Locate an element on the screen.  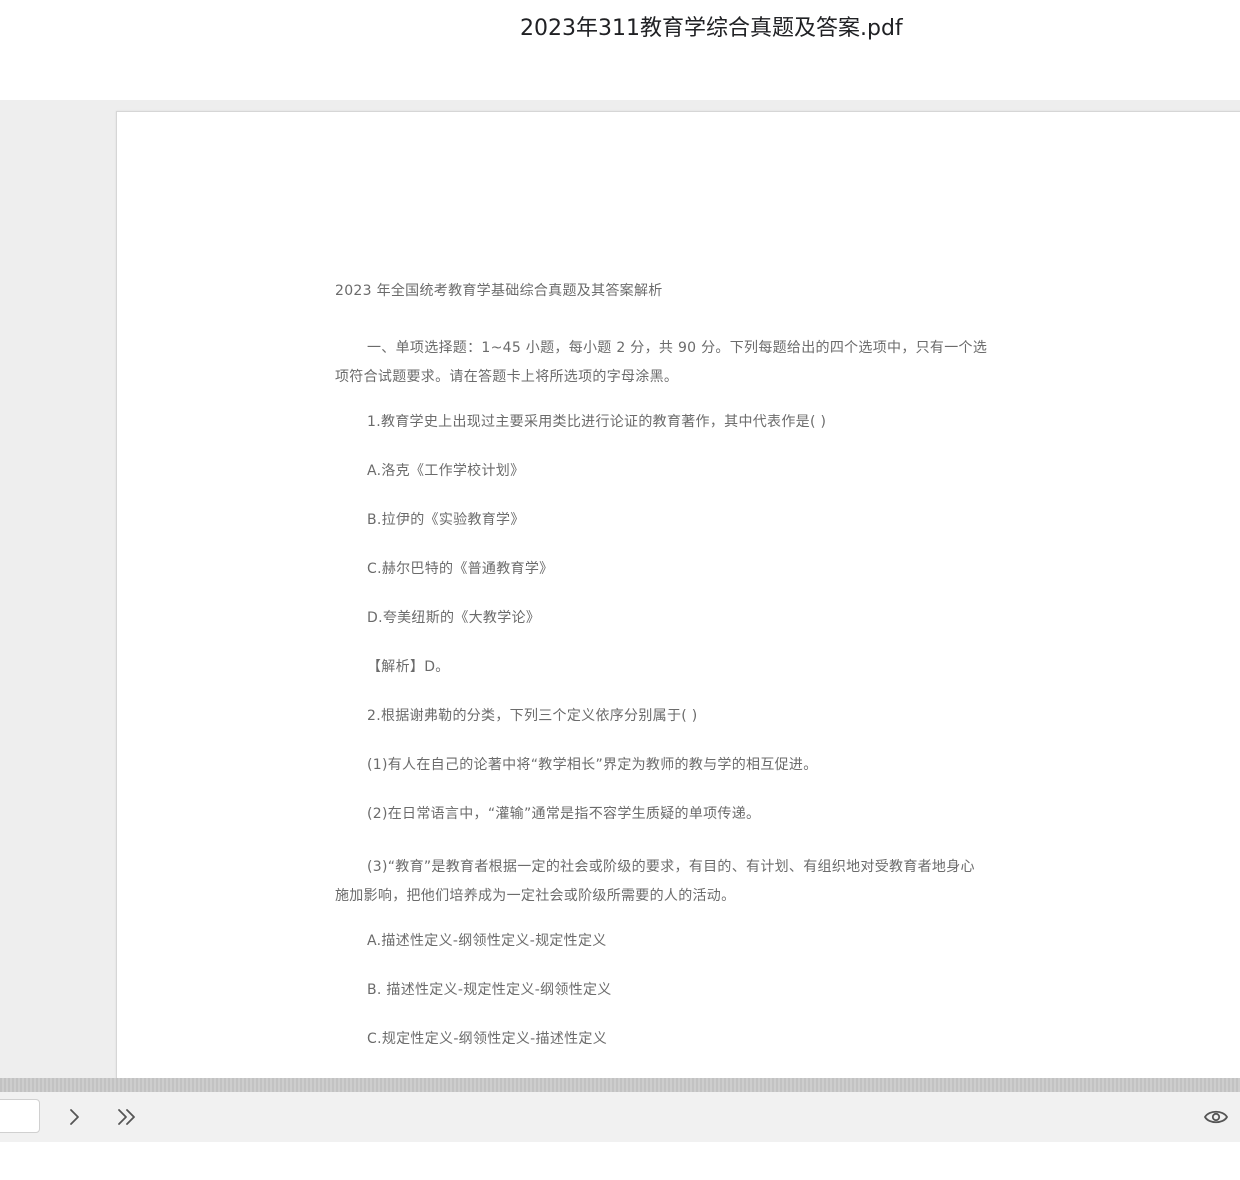
section-line-2: 项符合试题要求。请在答题卡上将所选项的字母涂黑。 is located at coordinates (507, 377).